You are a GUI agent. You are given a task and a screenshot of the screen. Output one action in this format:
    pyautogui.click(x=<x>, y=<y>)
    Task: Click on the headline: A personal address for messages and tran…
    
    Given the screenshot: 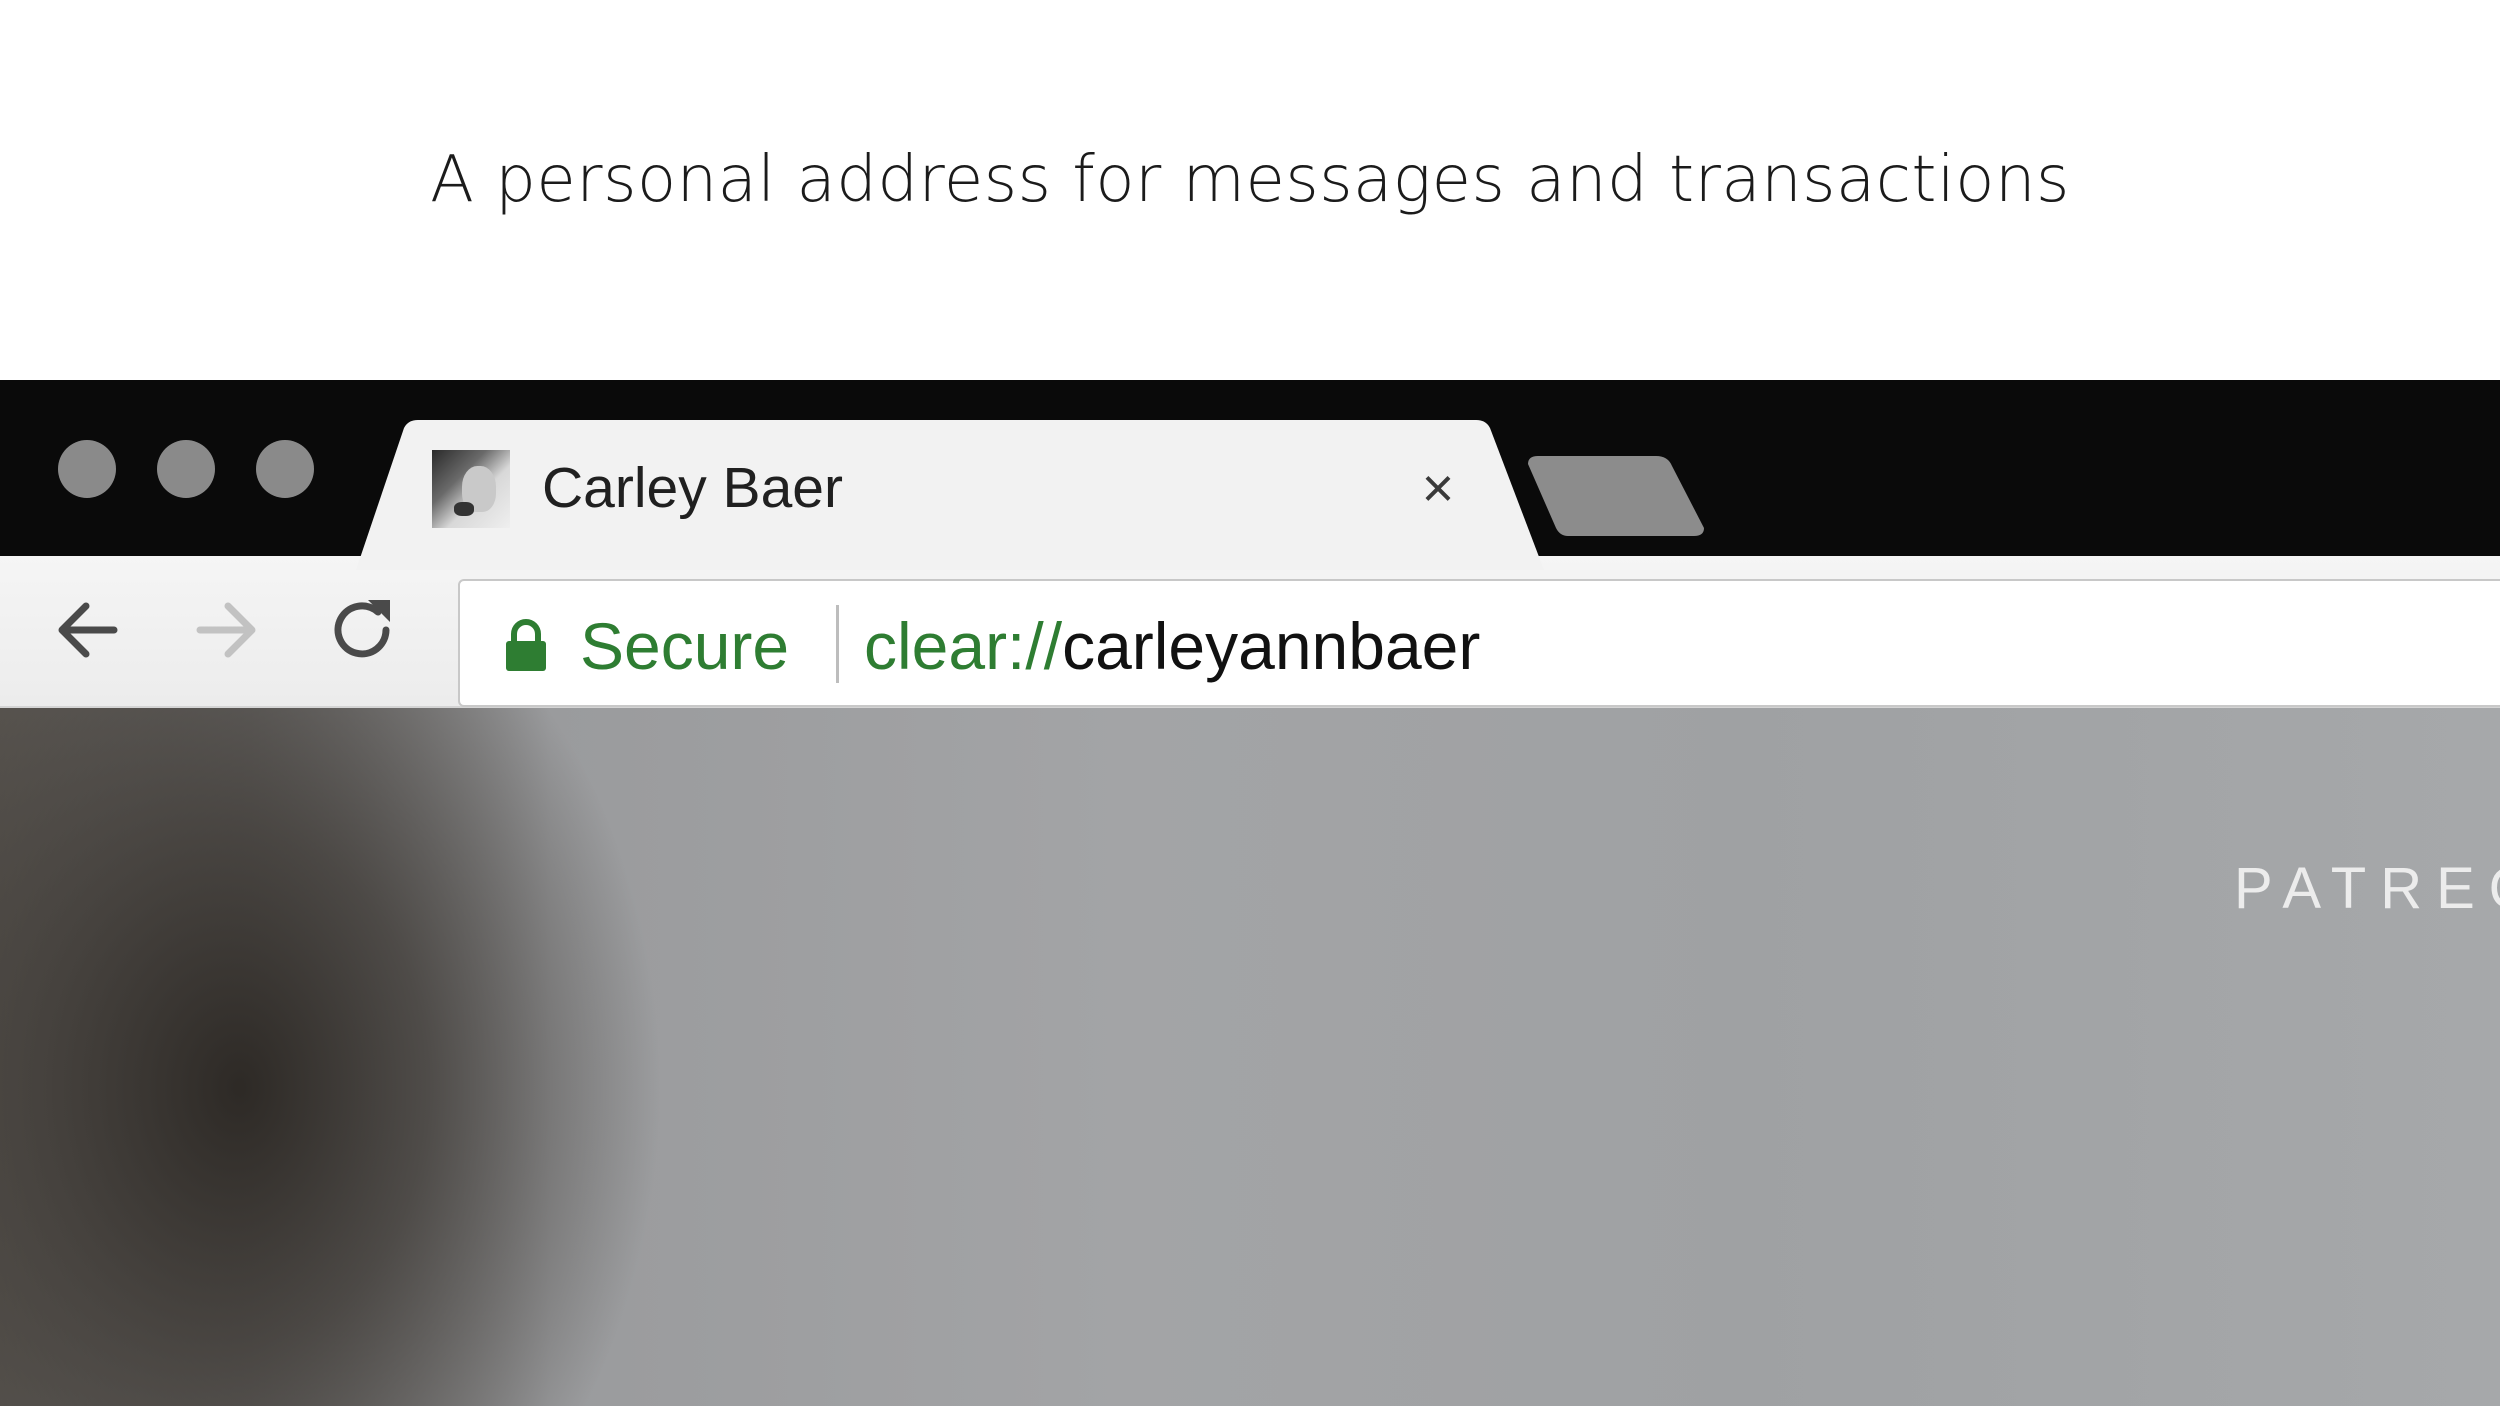 What is the action you would take?
    pyautogui.click(x=1250, y=180)
    